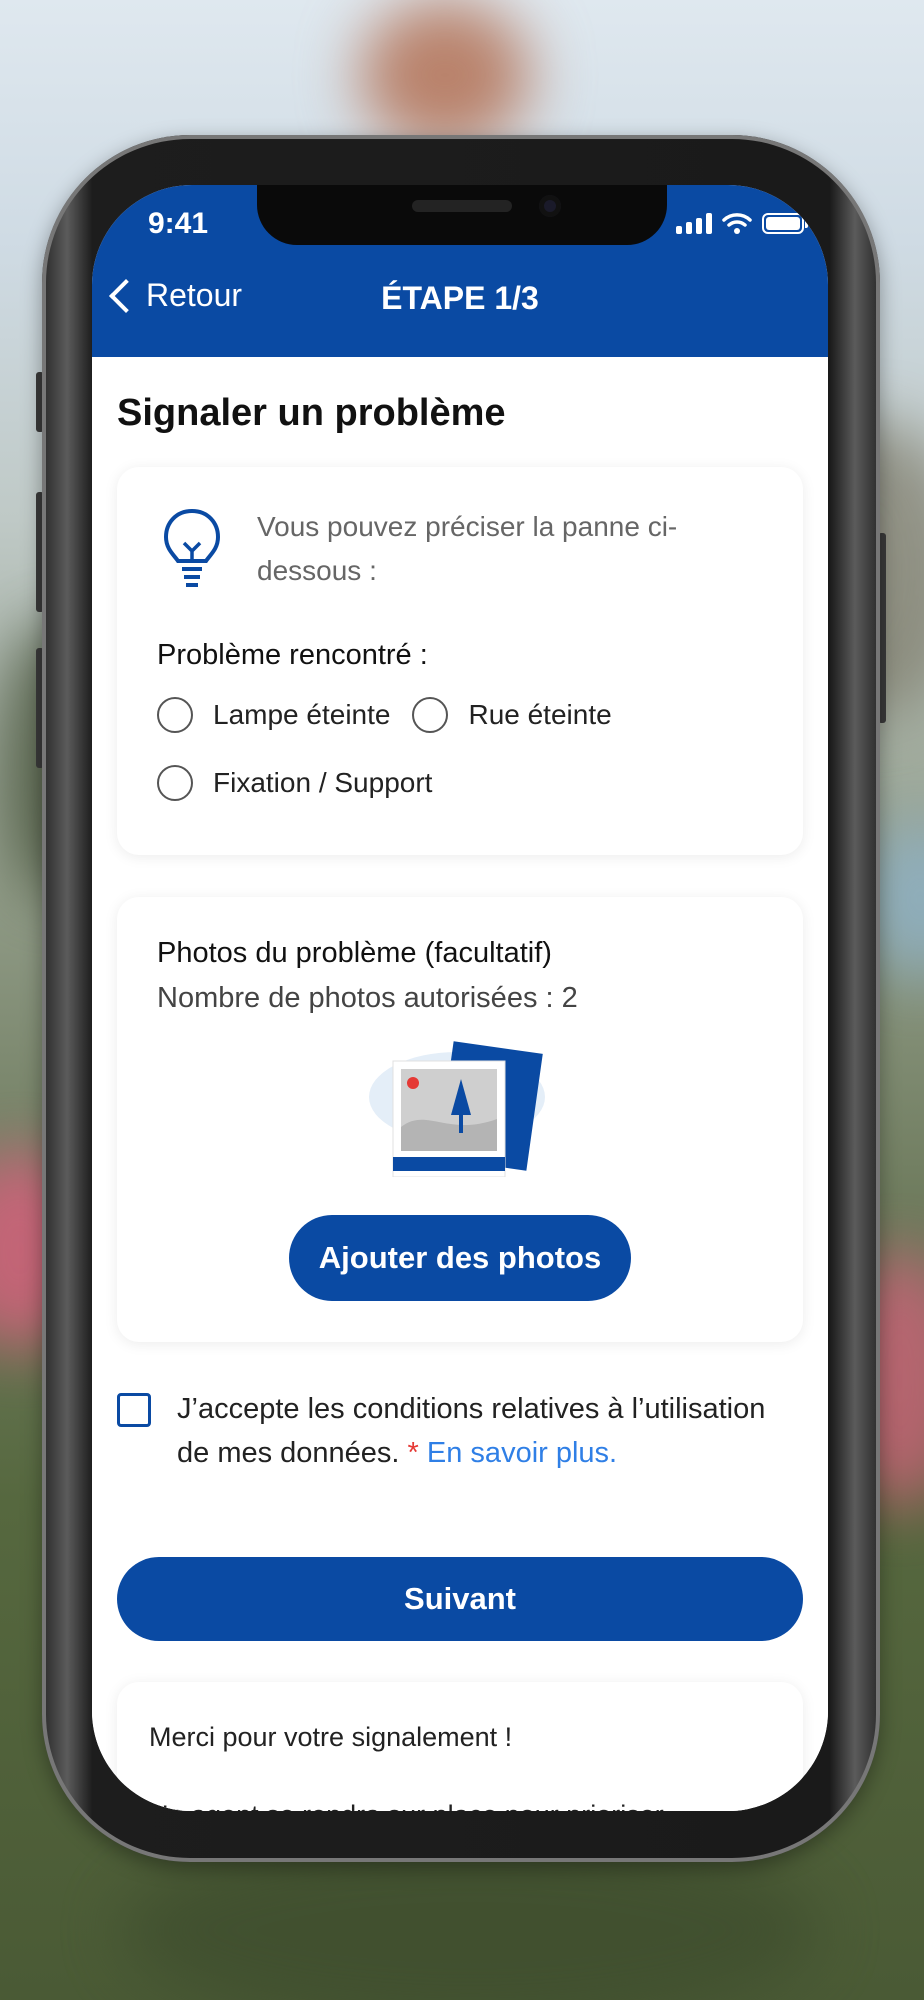  I want to click on page-title: Signaler un problème, so click(311, 413).